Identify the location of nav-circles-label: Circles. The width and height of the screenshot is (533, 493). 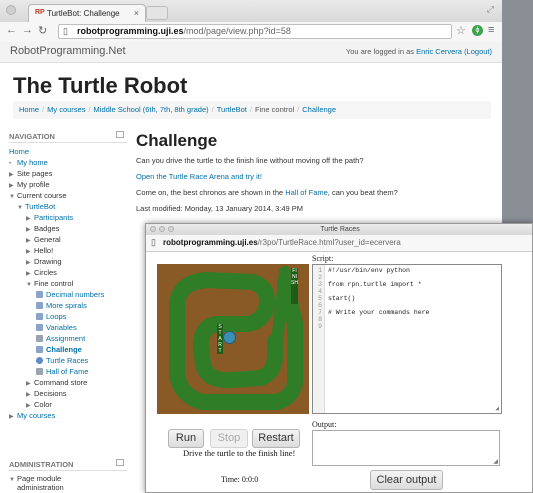
(45, 272).